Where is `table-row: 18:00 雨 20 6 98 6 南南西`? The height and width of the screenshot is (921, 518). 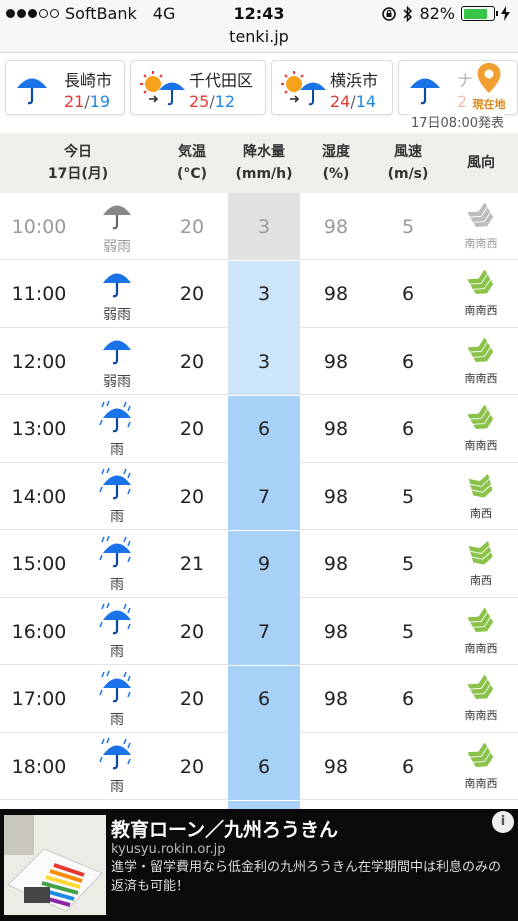 table-row: 18:00 雨 20 6 98 6 南南西 is located at coordinates (259, 766).